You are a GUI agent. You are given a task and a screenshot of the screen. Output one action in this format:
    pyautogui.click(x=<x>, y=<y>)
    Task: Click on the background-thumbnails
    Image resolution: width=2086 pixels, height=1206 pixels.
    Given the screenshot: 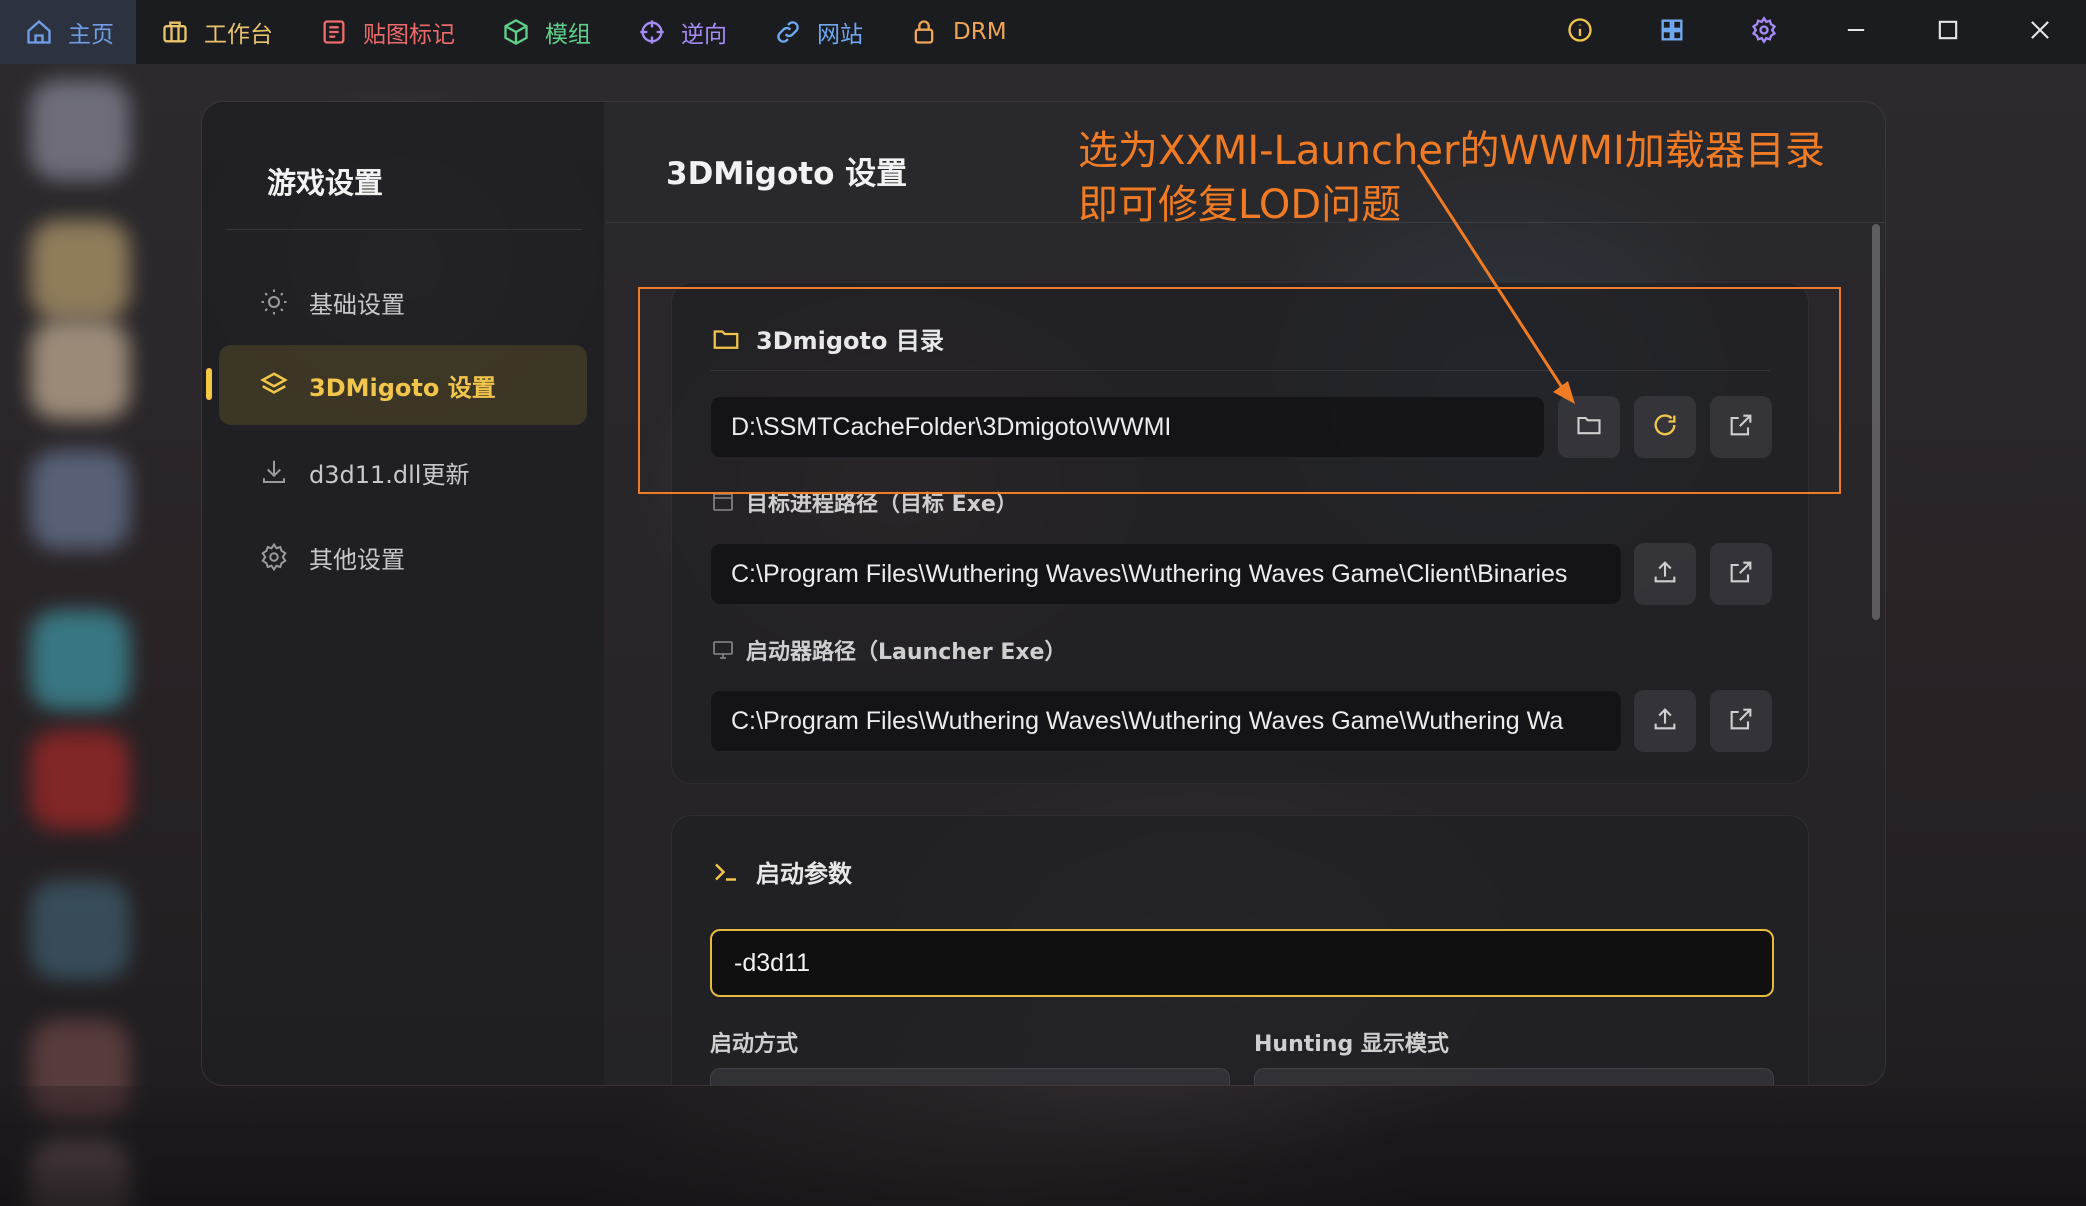 What is the action you would take?
    pyautogui.click(x=85, y=643)
    